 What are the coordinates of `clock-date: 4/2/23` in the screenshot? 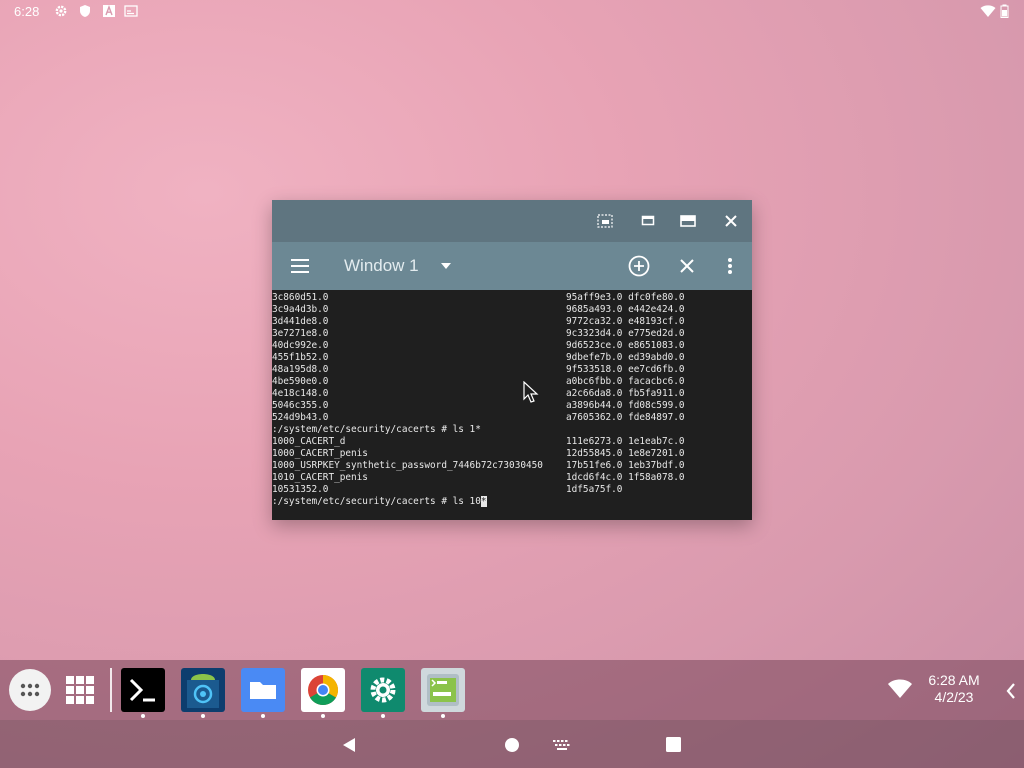 It's located at (954, 697).